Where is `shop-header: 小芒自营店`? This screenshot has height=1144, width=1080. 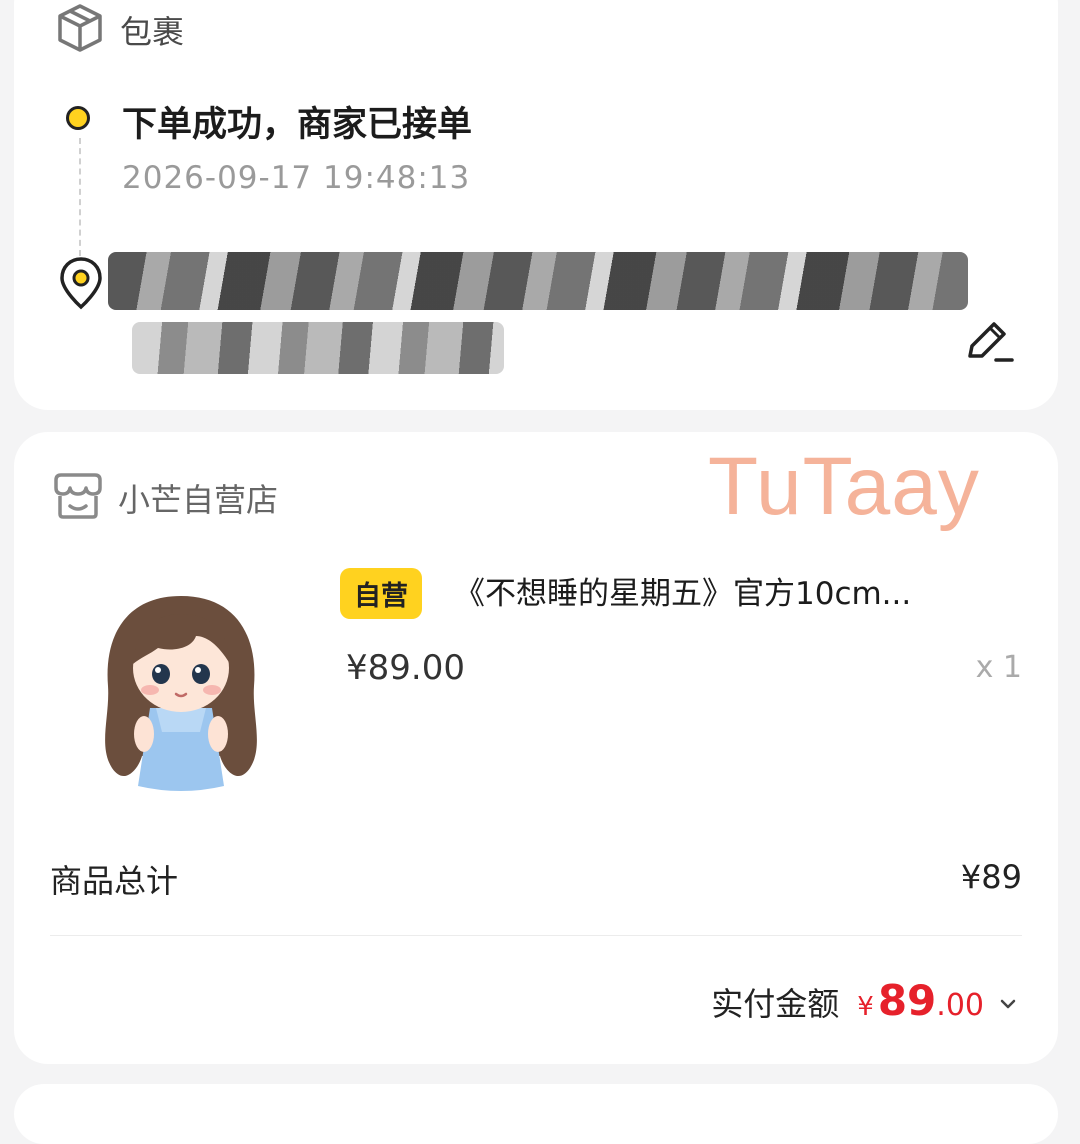 shop-header: 小芒自营店 is located at coordinates (165, 498).